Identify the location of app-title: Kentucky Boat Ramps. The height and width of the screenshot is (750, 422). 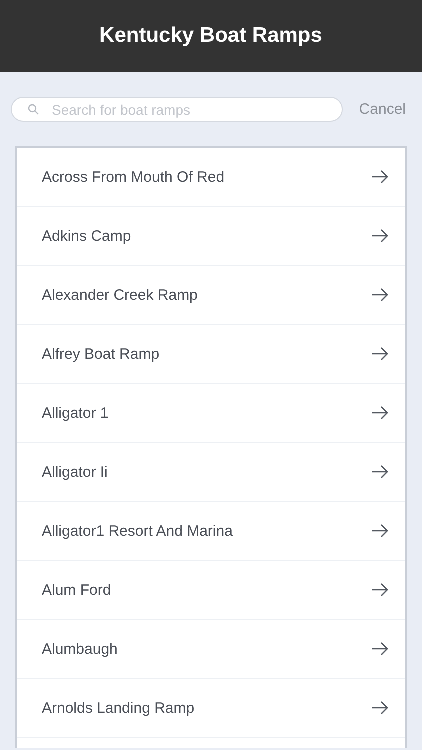
(211, 36).